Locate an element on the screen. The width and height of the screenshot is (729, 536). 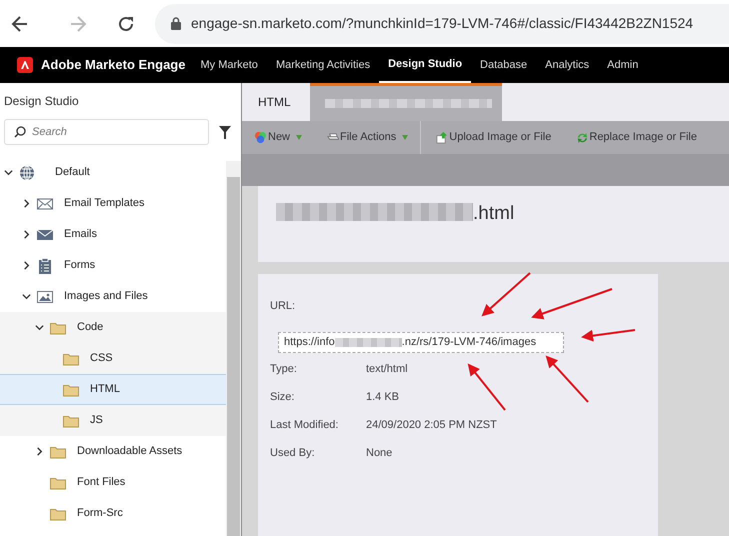
toolbar-button: New is located at coordinates (272, 137).